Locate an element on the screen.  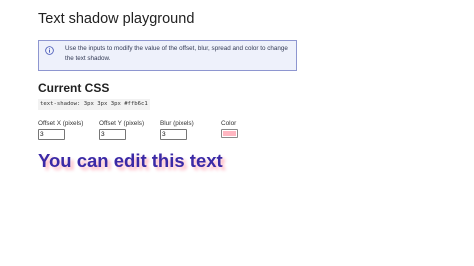
color-picker is located at coordinates (229, 133).